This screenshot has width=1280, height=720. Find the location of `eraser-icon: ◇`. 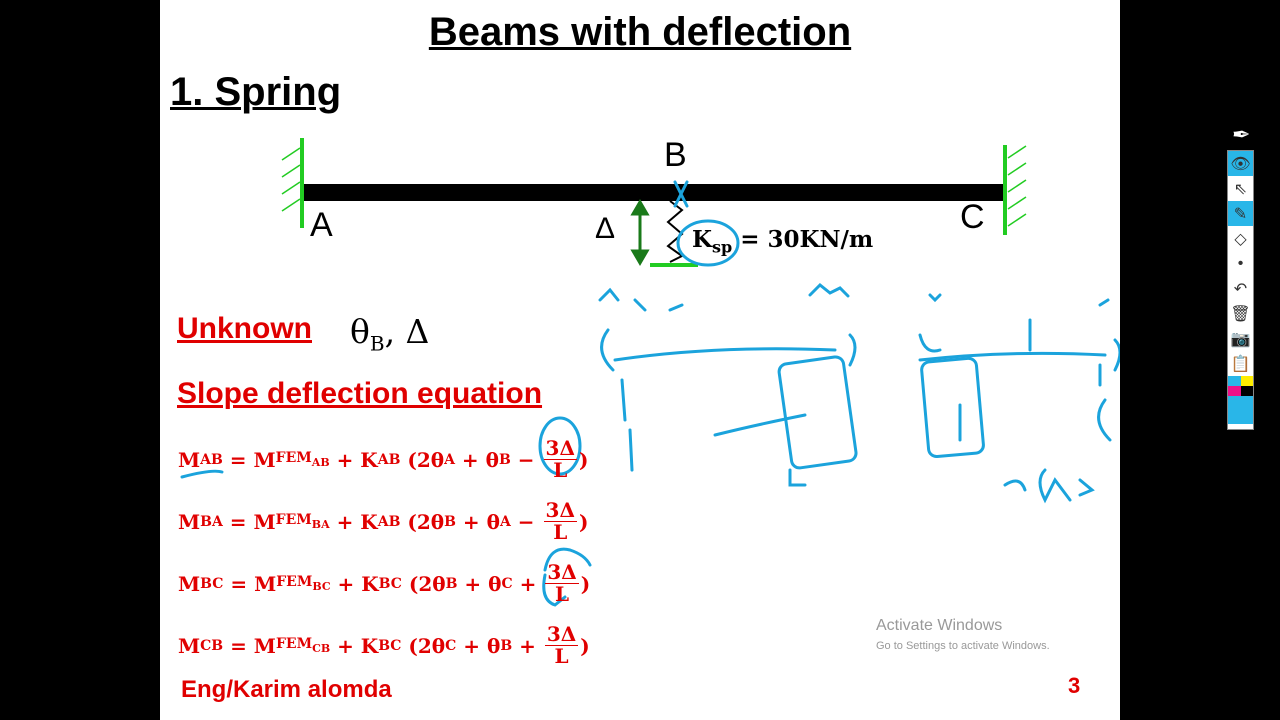

eraser-icon: ◇ is located at coordinates (1240, 238).